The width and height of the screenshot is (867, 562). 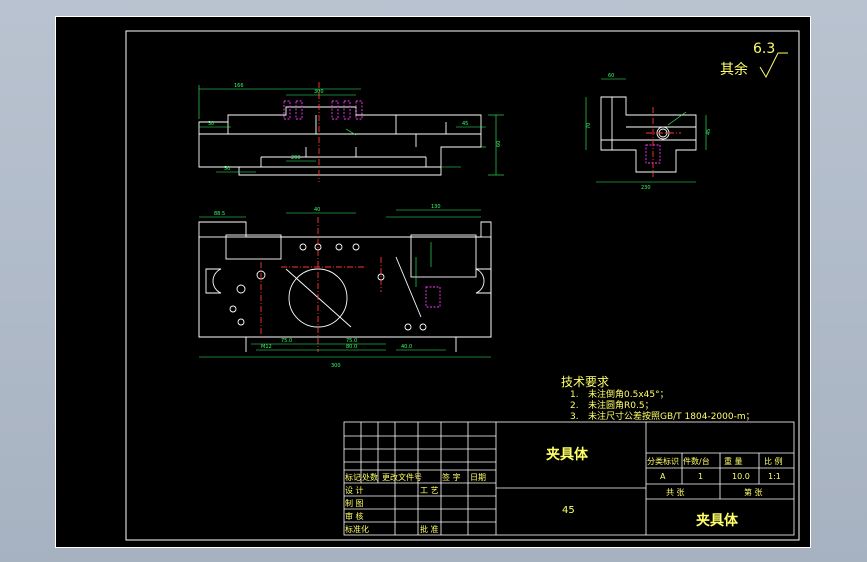 I want to click on svg-text: 日期, so click(x=478, y=477).